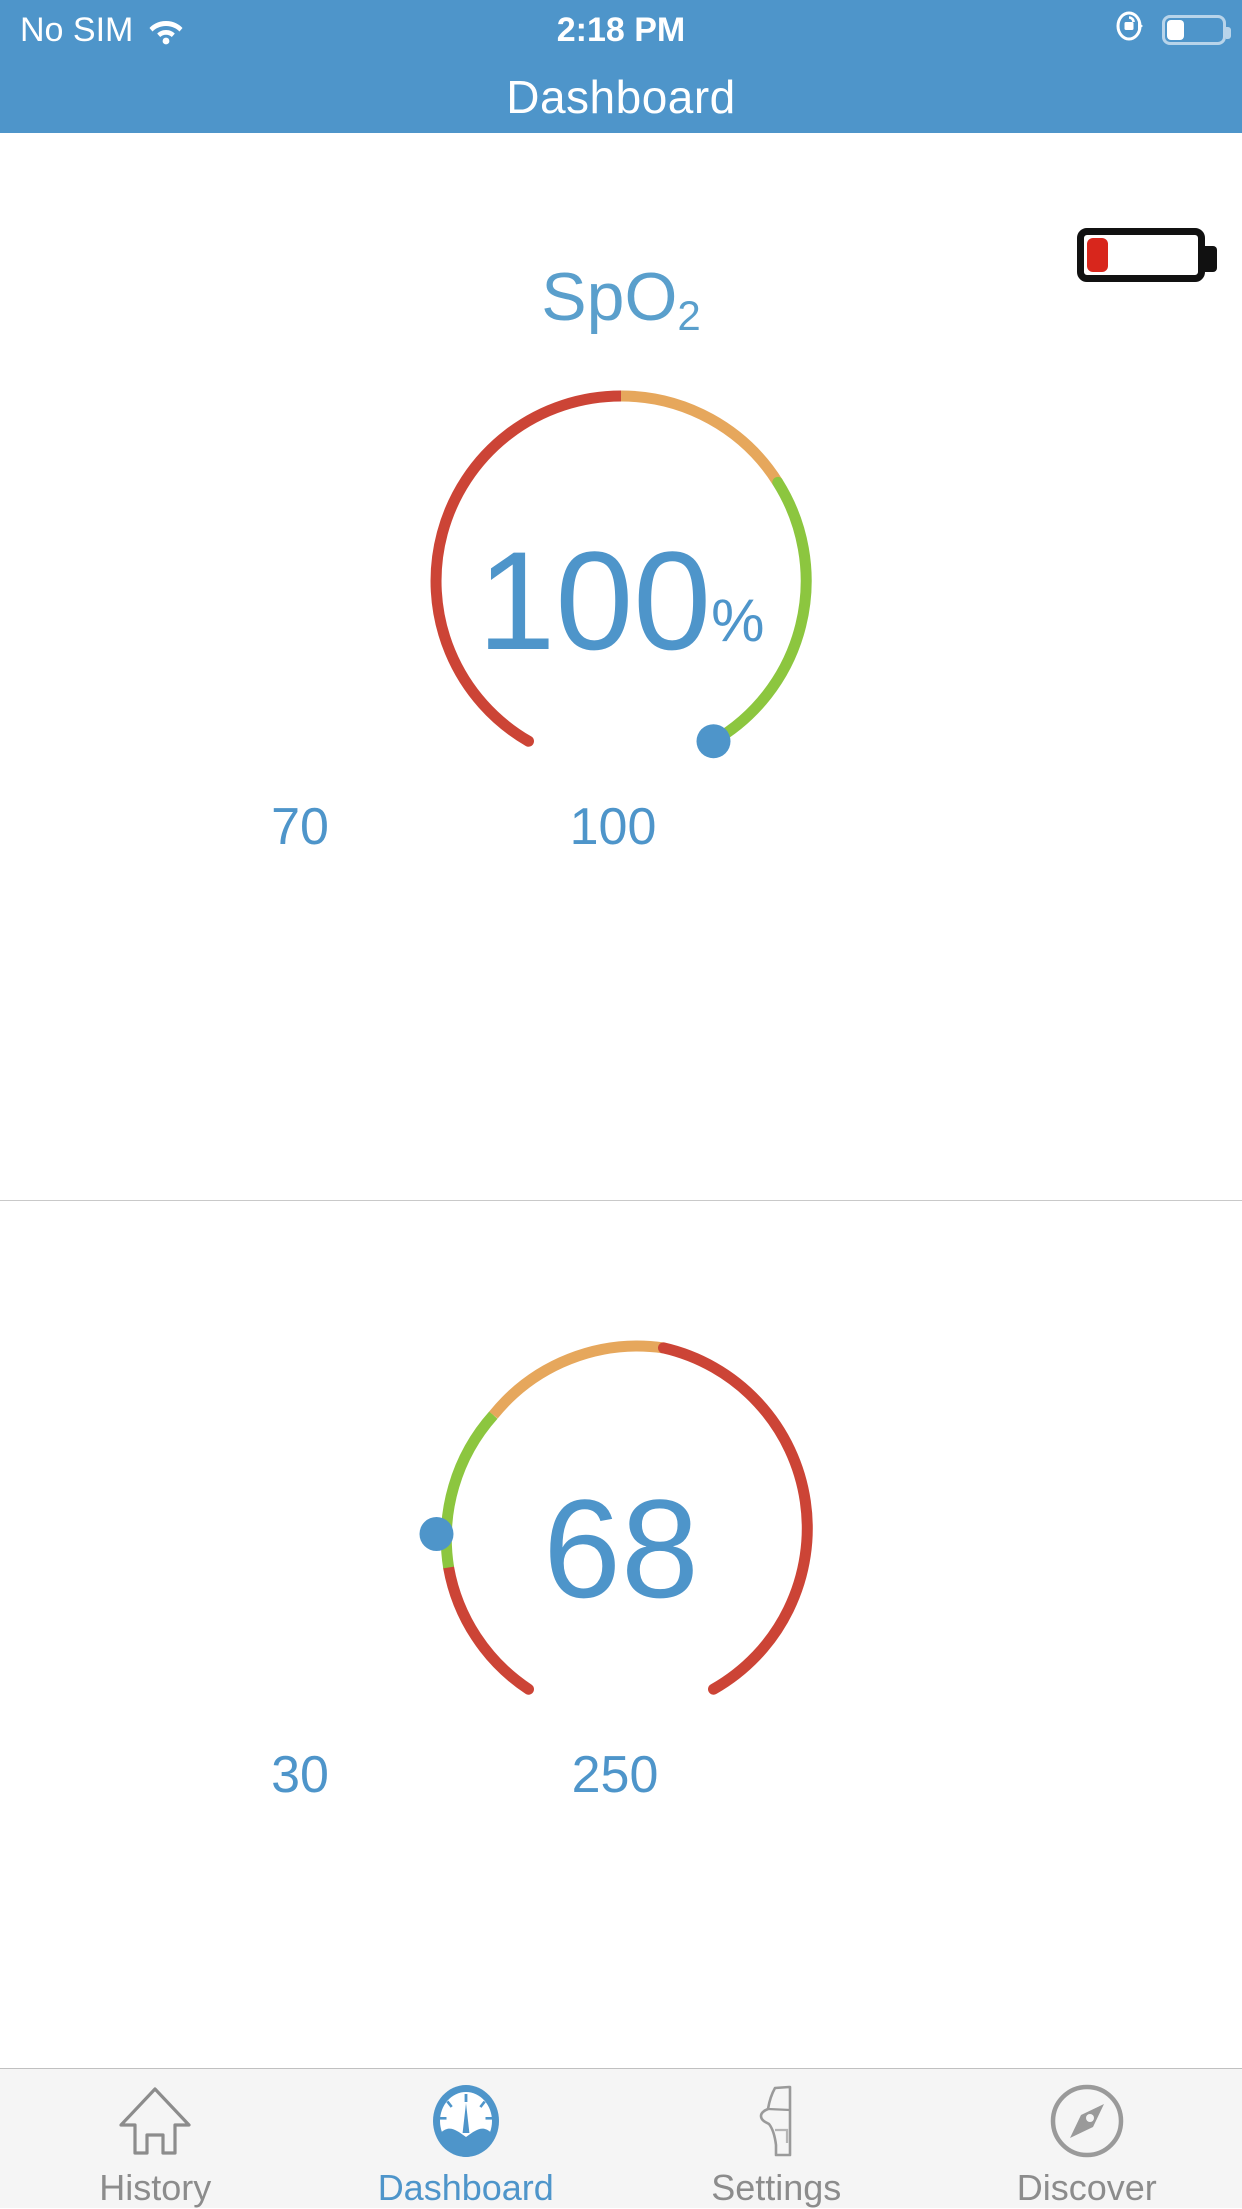 This screenshot has height=2209, width=1242. What do you see at coordinates (1130, 30) in the screenshot?
I see `rotation-lock-icon` at bounding box center [1130, 30].